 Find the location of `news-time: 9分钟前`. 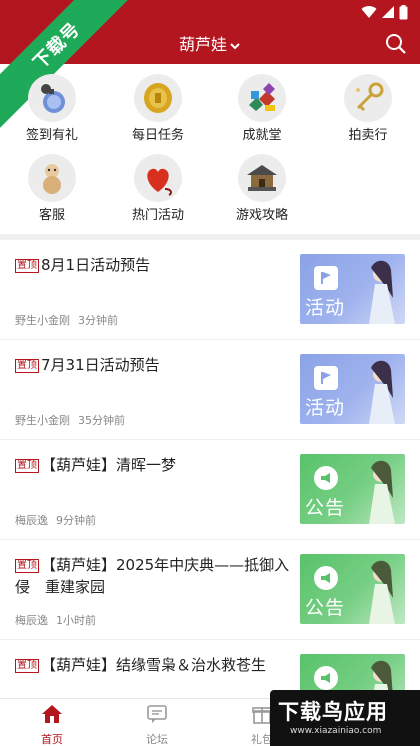

news-time: 9分钟前 is located at coordinates (76, 520).